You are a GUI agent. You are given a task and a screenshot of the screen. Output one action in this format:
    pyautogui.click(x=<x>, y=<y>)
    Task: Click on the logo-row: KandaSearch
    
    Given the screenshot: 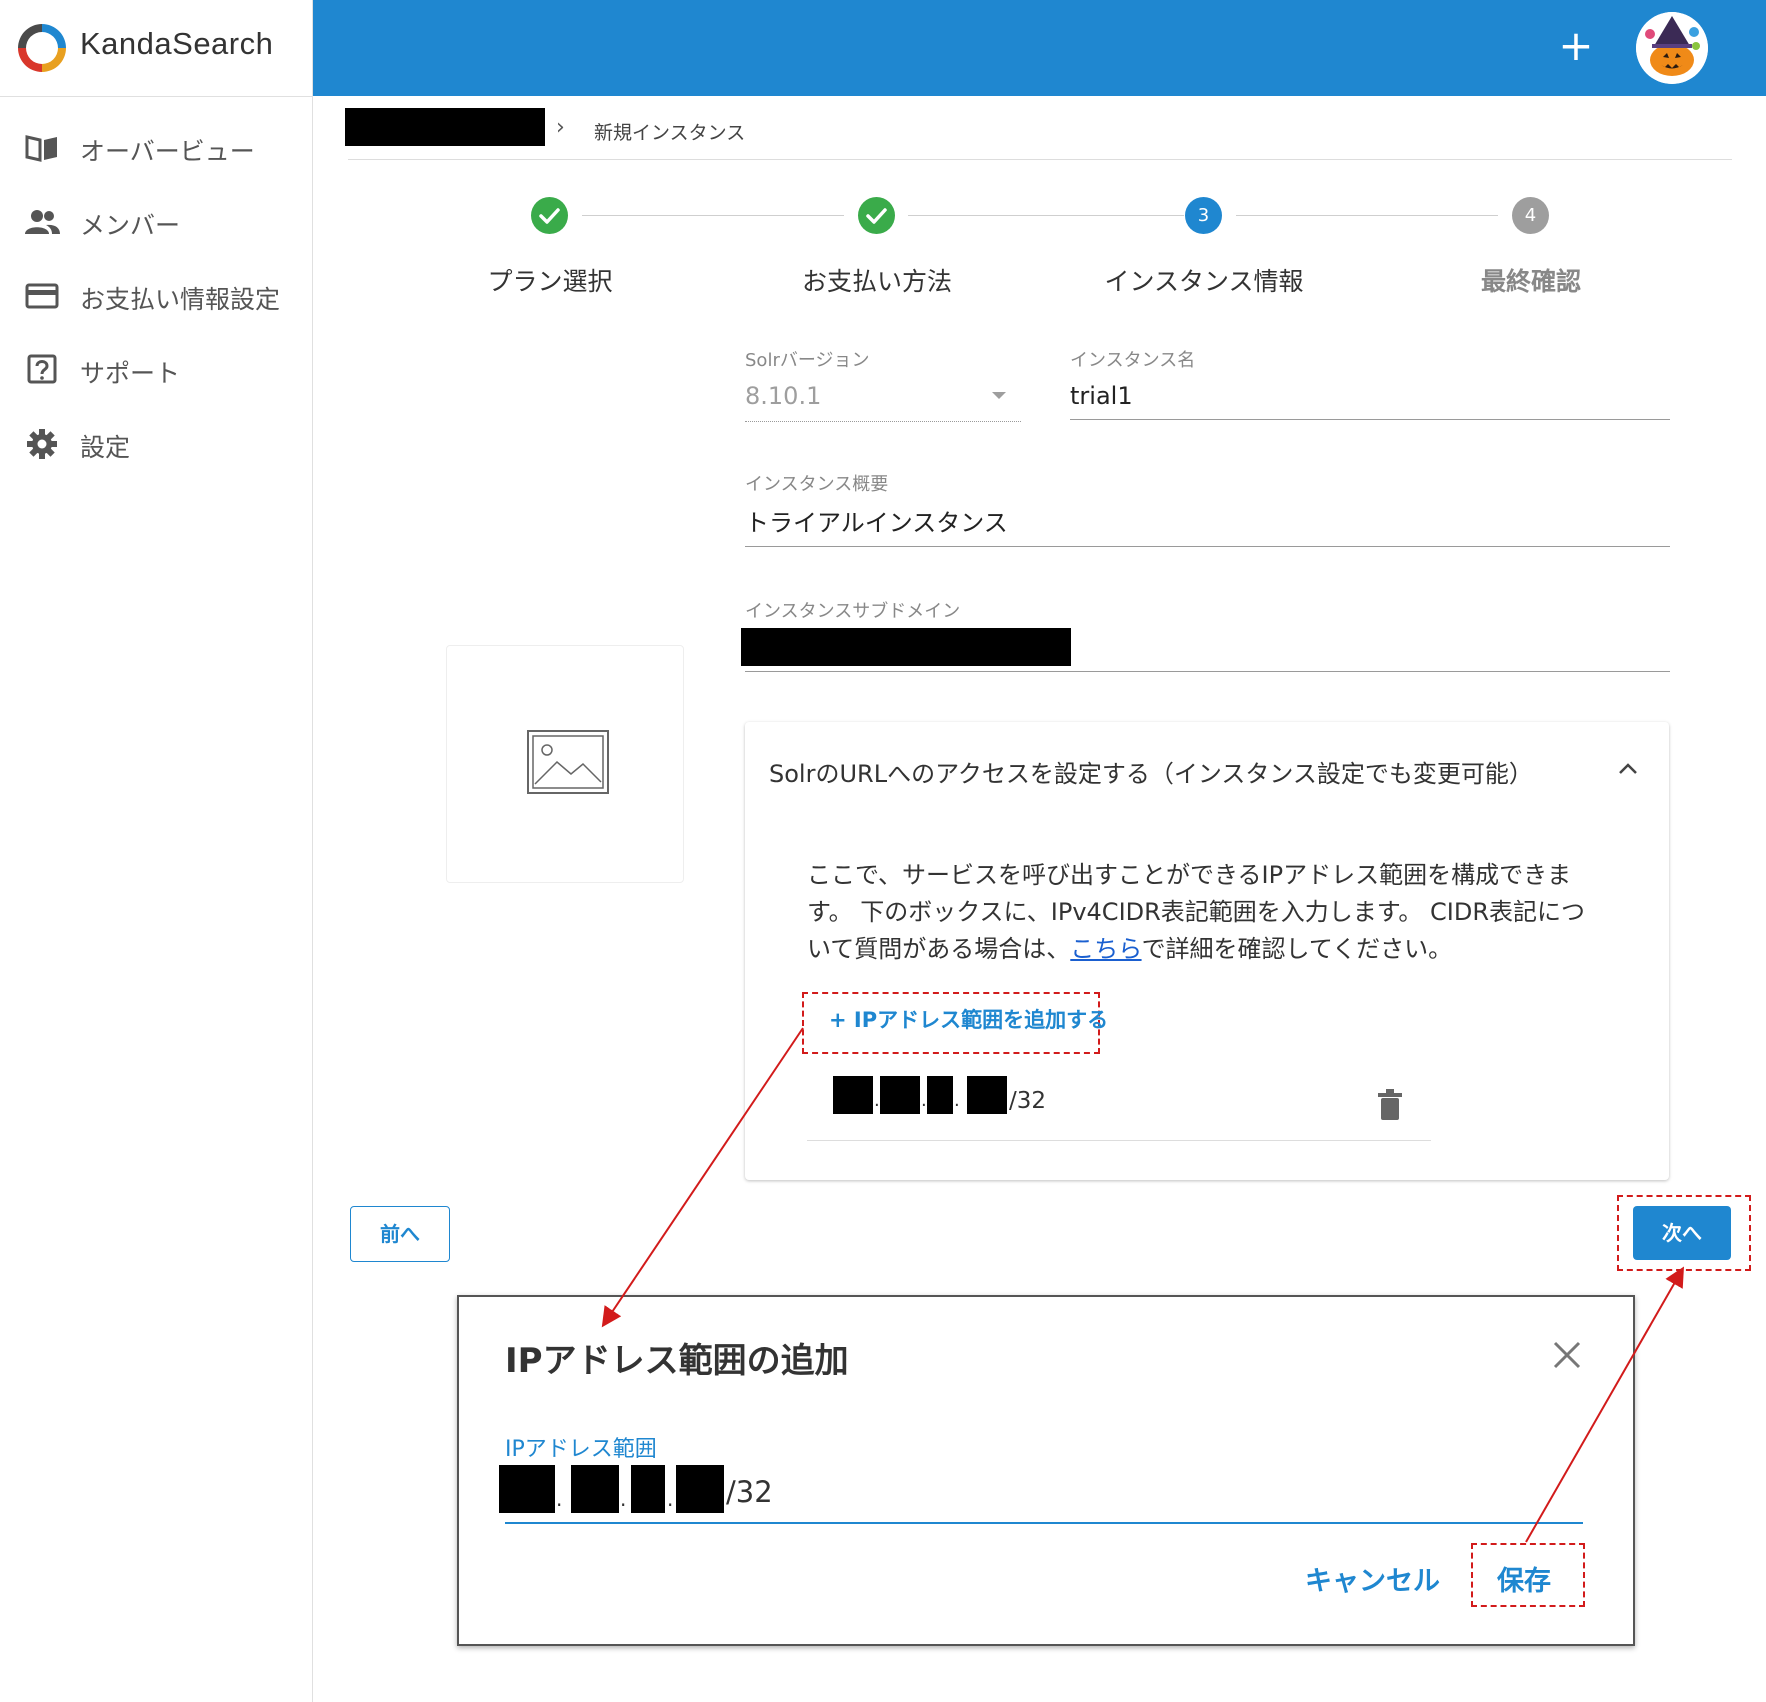 What is the action you would take?
    pyautogui.click(x=156, y=48)
    